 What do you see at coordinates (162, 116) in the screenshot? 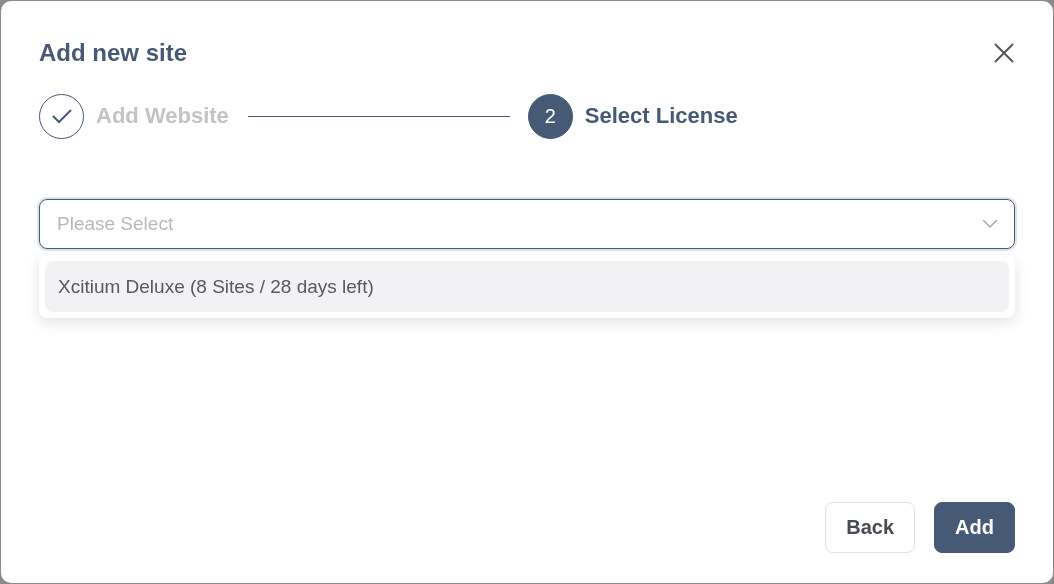
I see `step-label: Add Website` at bounding box center [162, 116].